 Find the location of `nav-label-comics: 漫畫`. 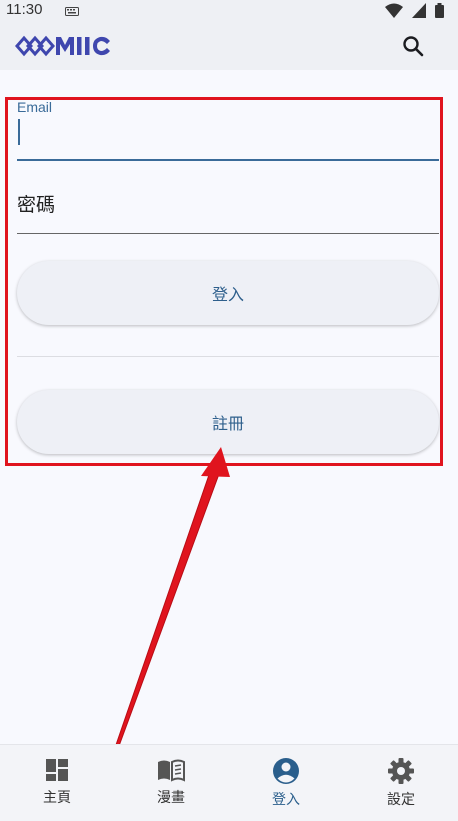

nav-label-comics: 漫畫 is located at coordinates (171, 797).